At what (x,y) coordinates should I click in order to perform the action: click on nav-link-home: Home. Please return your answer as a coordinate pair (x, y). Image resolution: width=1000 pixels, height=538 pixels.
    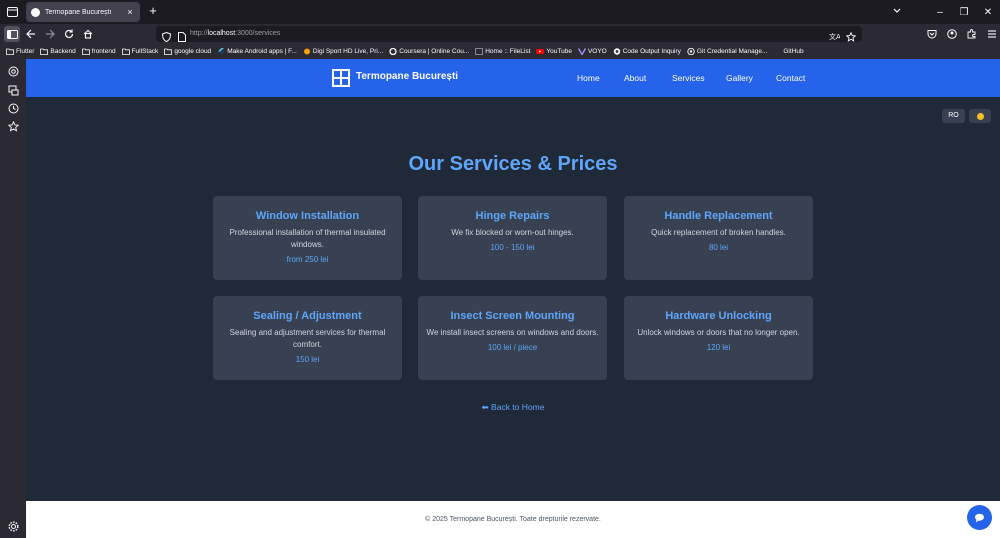
    Looking at the image, I should click on (588, 78).